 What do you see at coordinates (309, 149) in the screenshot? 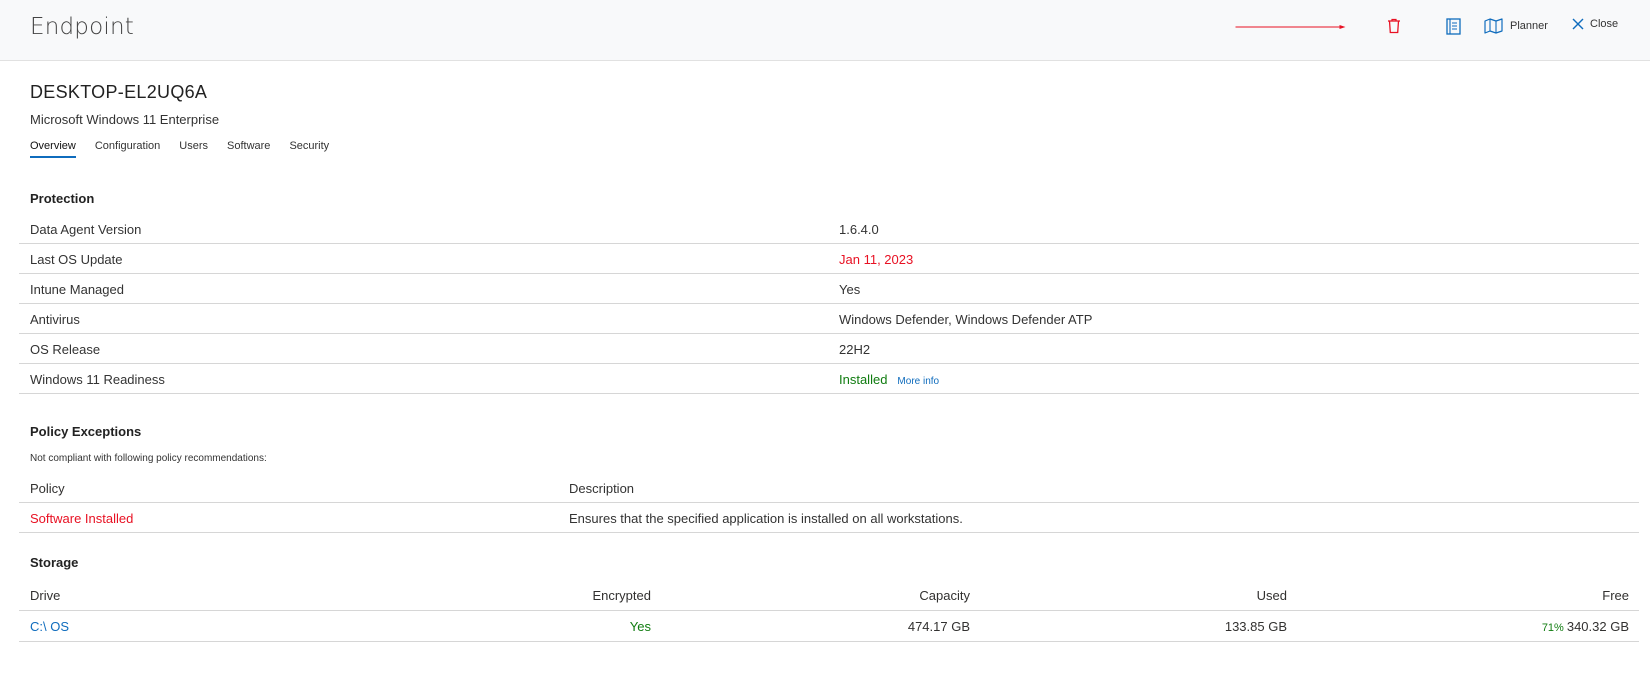
I see `tab-security: Security` at bounding box center [309, 149].